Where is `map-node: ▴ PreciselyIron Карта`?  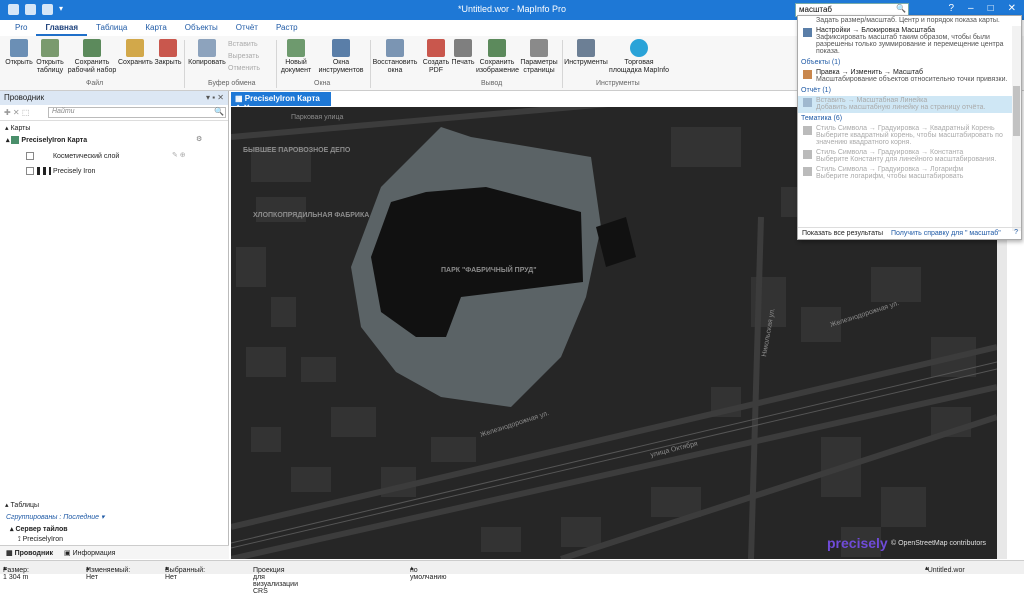
map-node: ▴ PreciselyIron Карта is located at coordinates (47, 140).